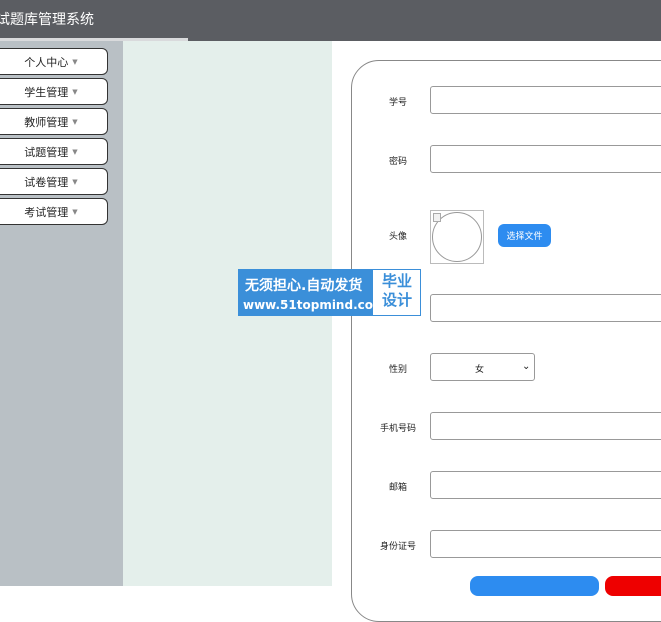 This screenshot has width=661, height=622. Describe the element at coordinates (46, 212) in the screenshot. I see `sidebar-item-label: 考试管理` at that location.